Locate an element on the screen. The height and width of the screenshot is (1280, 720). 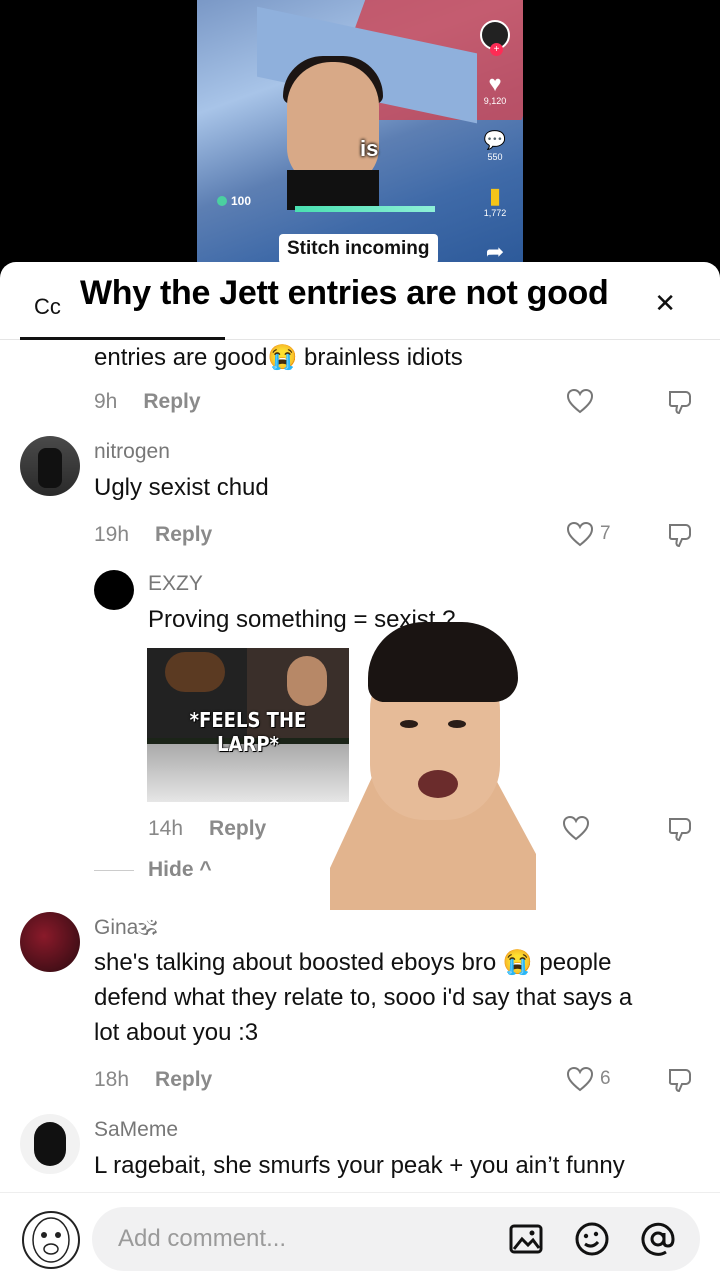
comment-username: Gina🕉 is located at coordinates (125, 928).